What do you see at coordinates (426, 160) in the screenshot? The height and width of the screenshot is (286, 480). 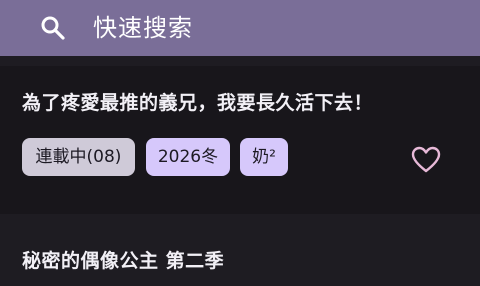 I see `heart-outline-icon` at bounding box center [426, 160].